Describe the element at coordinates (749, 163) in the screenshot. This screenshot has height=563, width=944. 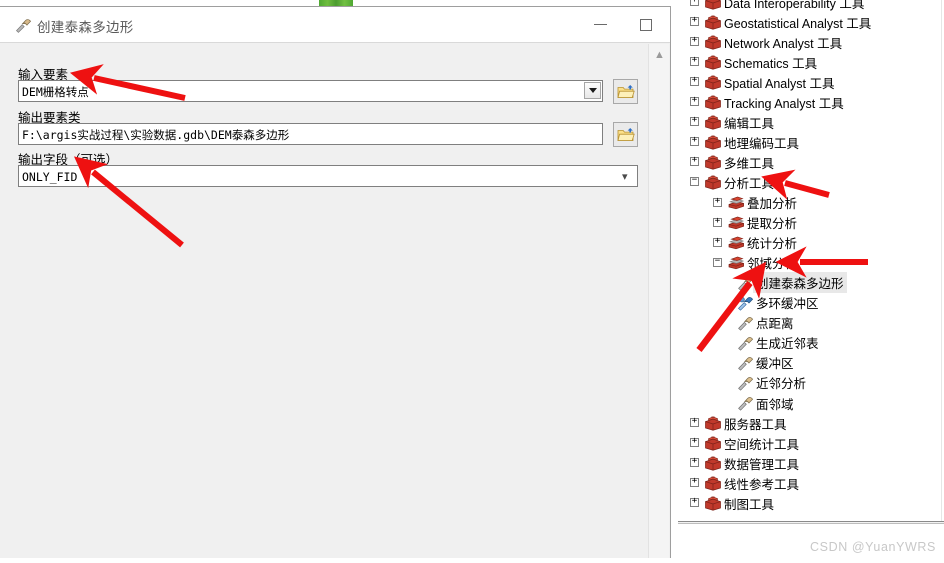
I see `tree-item-label: 多维工具` at that location.